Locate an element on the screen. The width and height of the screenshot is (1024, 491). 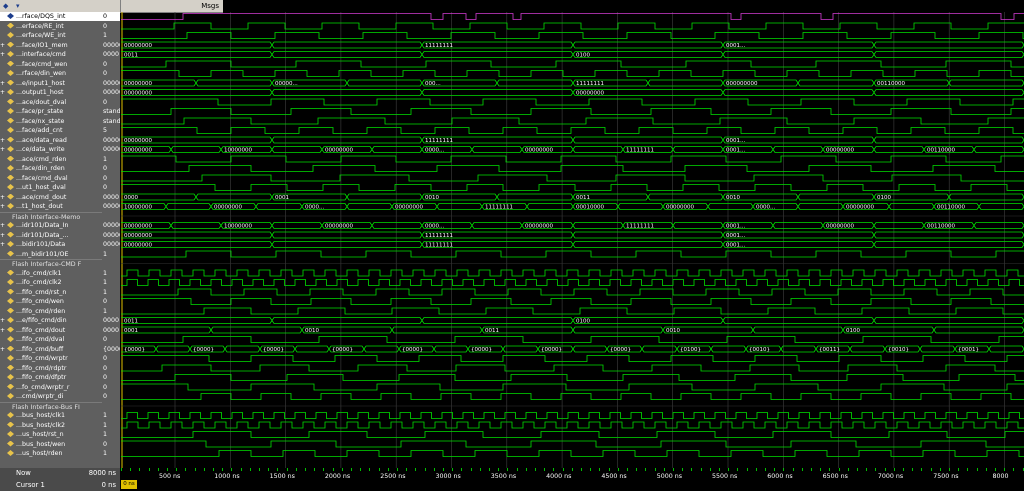
bus-value-label: {0011} is located at coordinates (829, 350).